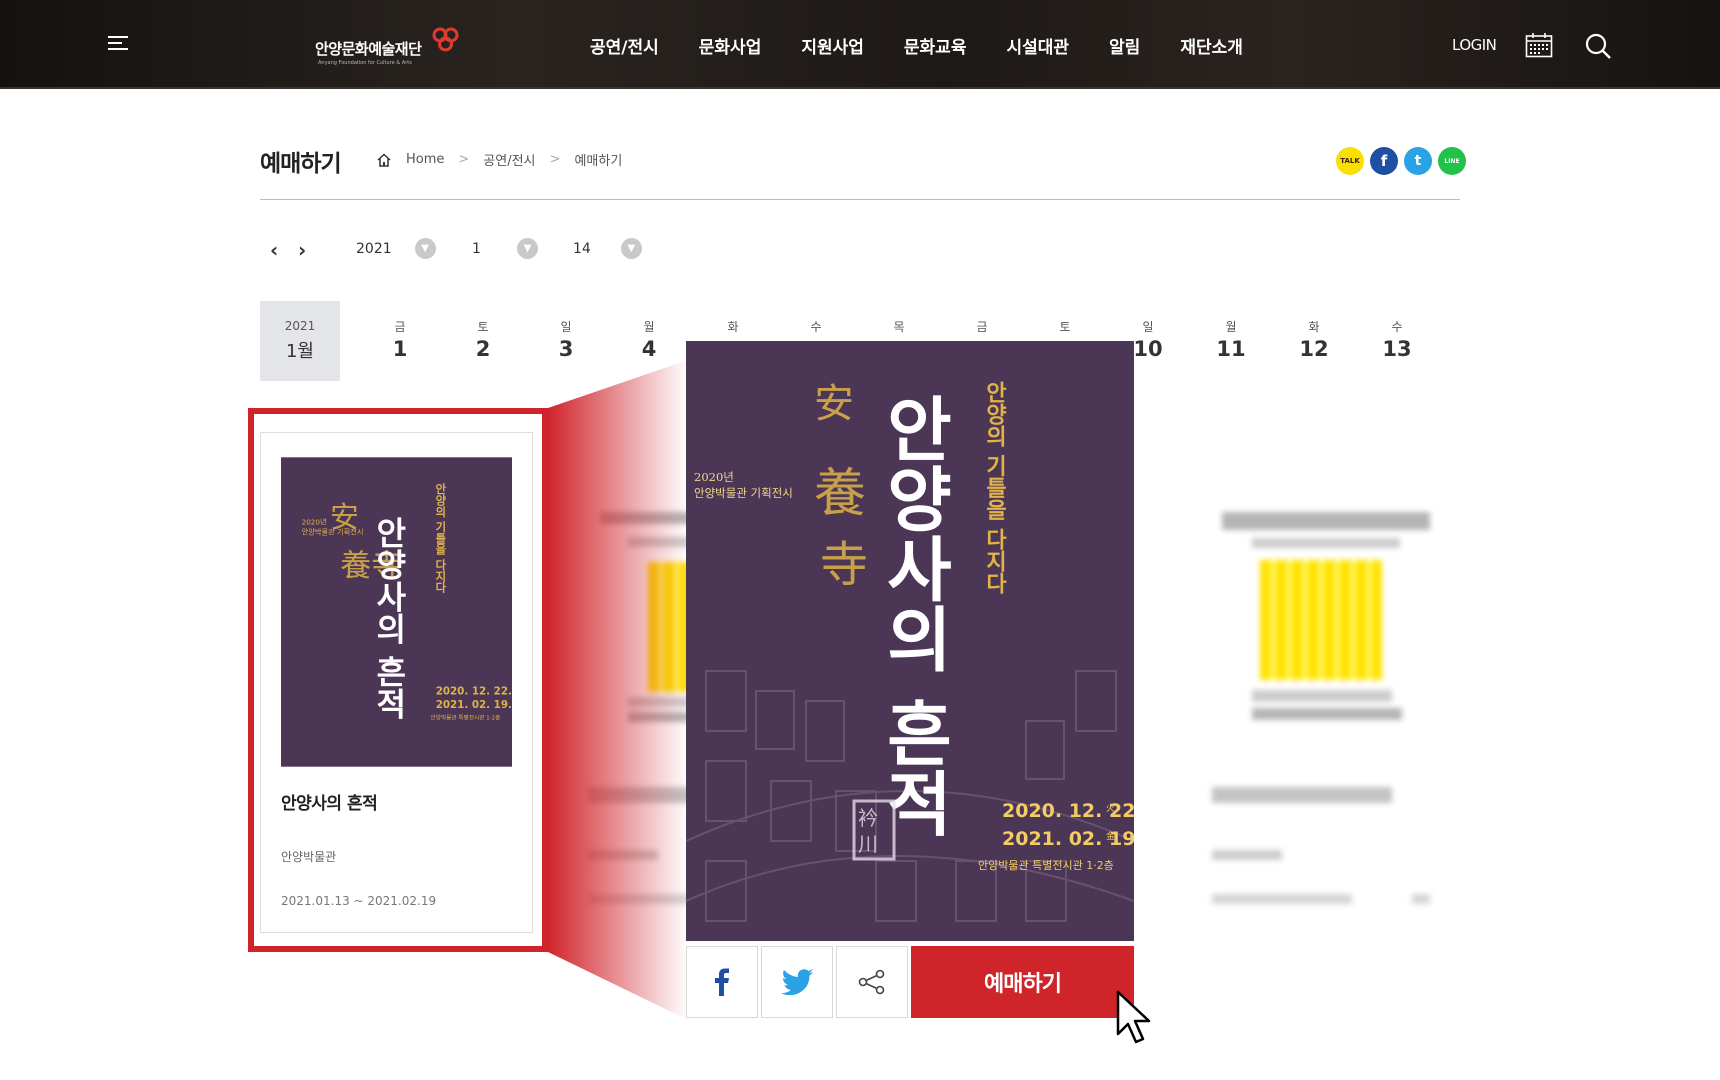 This screenshot has width=1720, height=1080. I want to click on event-action-bar: 예매하기, so click(910, 982).